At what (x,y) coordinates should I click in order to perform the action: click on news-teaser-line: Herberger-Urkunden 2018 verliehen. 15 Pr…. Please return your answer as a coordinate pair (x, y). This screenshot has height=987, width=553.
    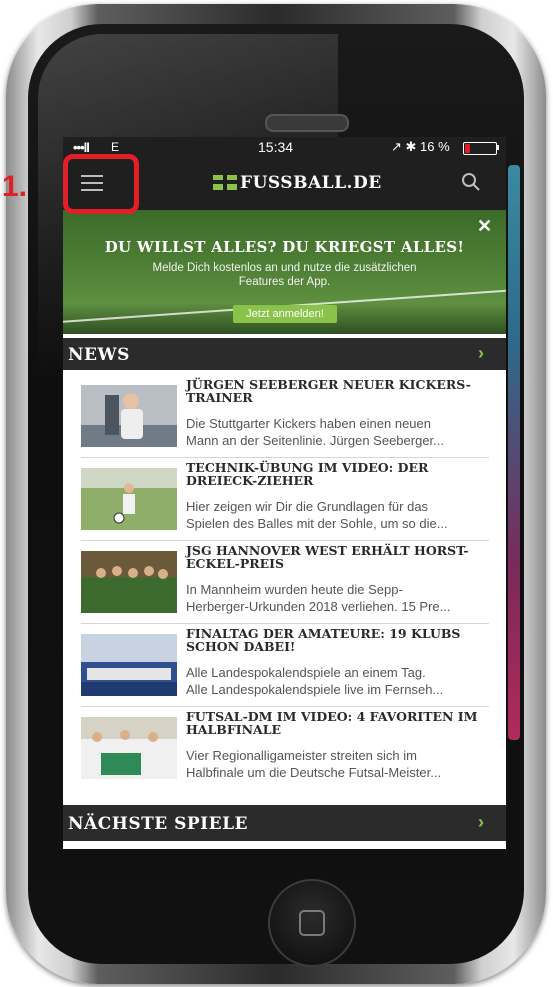
    Looking at the image, I should click on (318, 606).